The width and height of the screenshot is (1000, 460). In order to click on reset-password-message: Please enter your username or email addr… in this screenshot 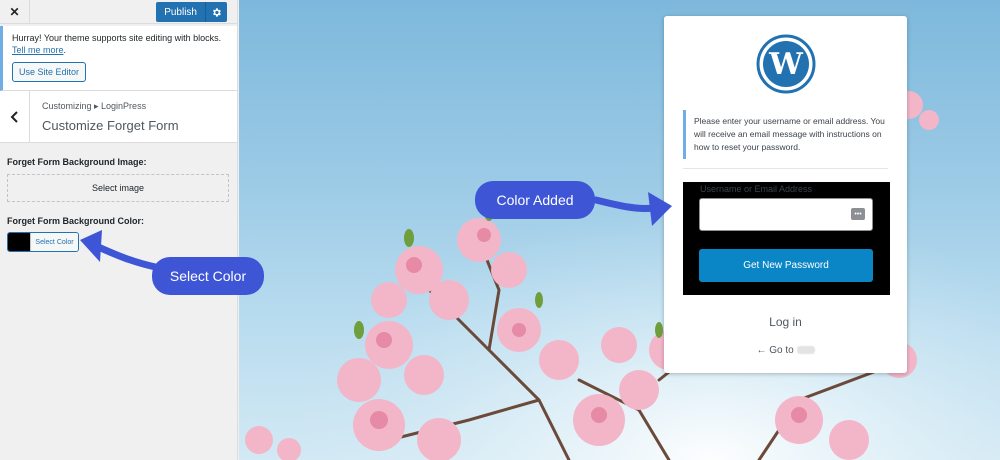, I will do `click(785, 134)`.